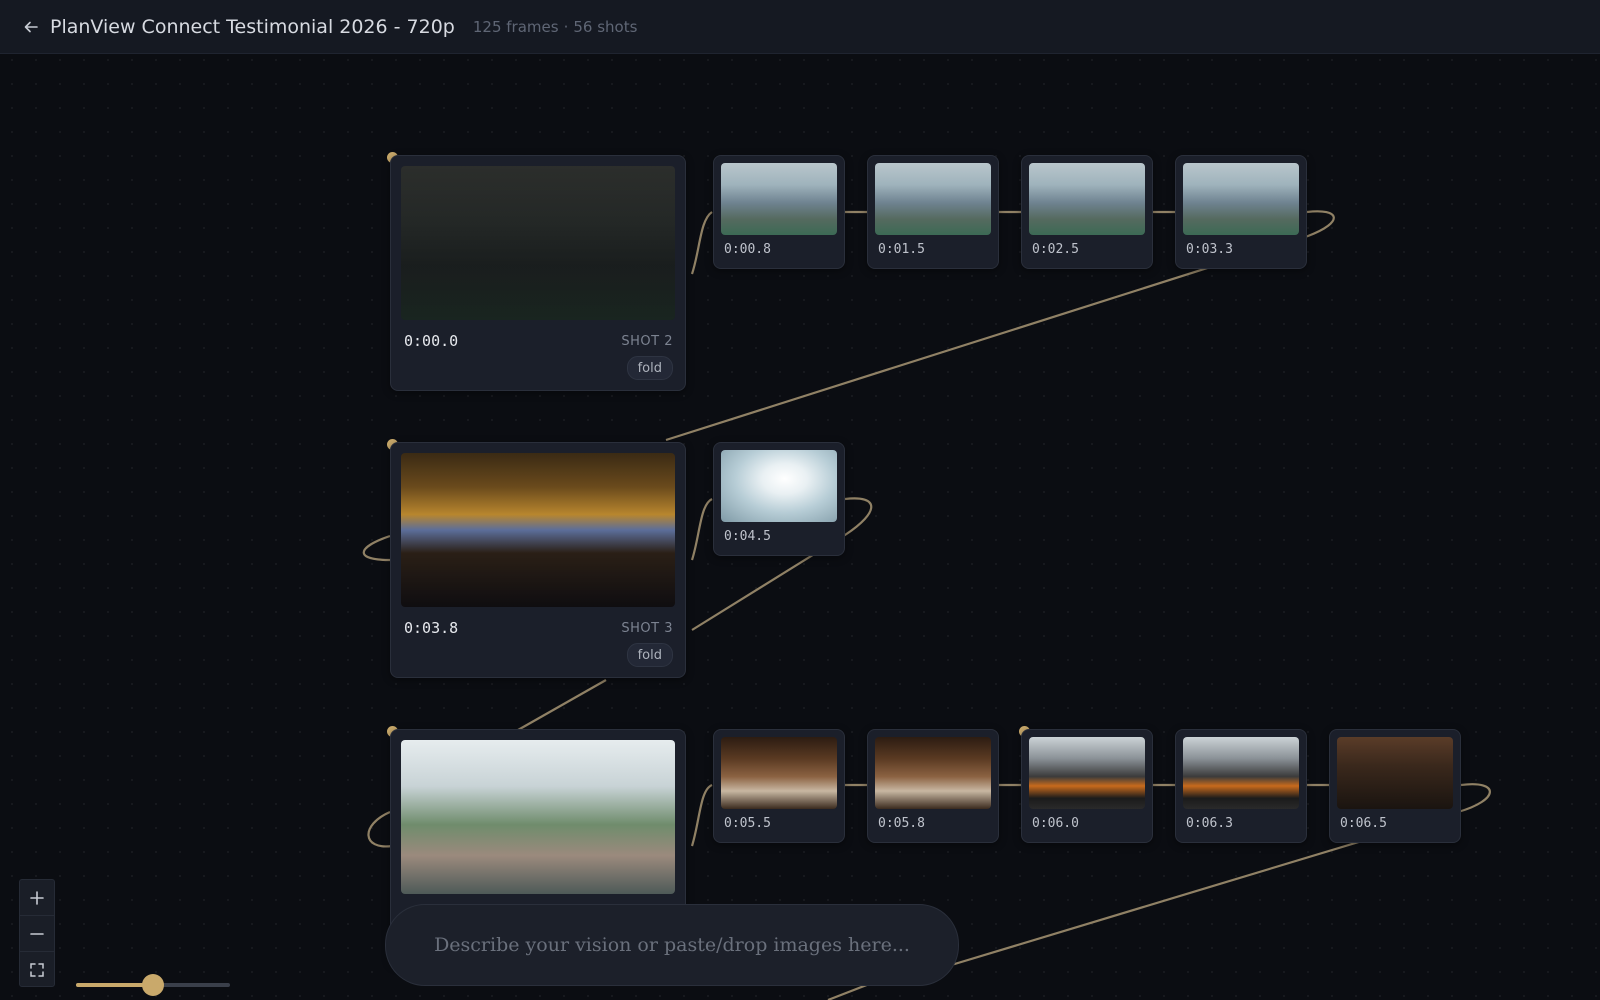 The height and width of the screenshot is (1000, 1600). What do you see at coordinates (747, 249) in the screenshot?
I see `frame-timecode: 0:00.8` at bounding box center [747, 249].